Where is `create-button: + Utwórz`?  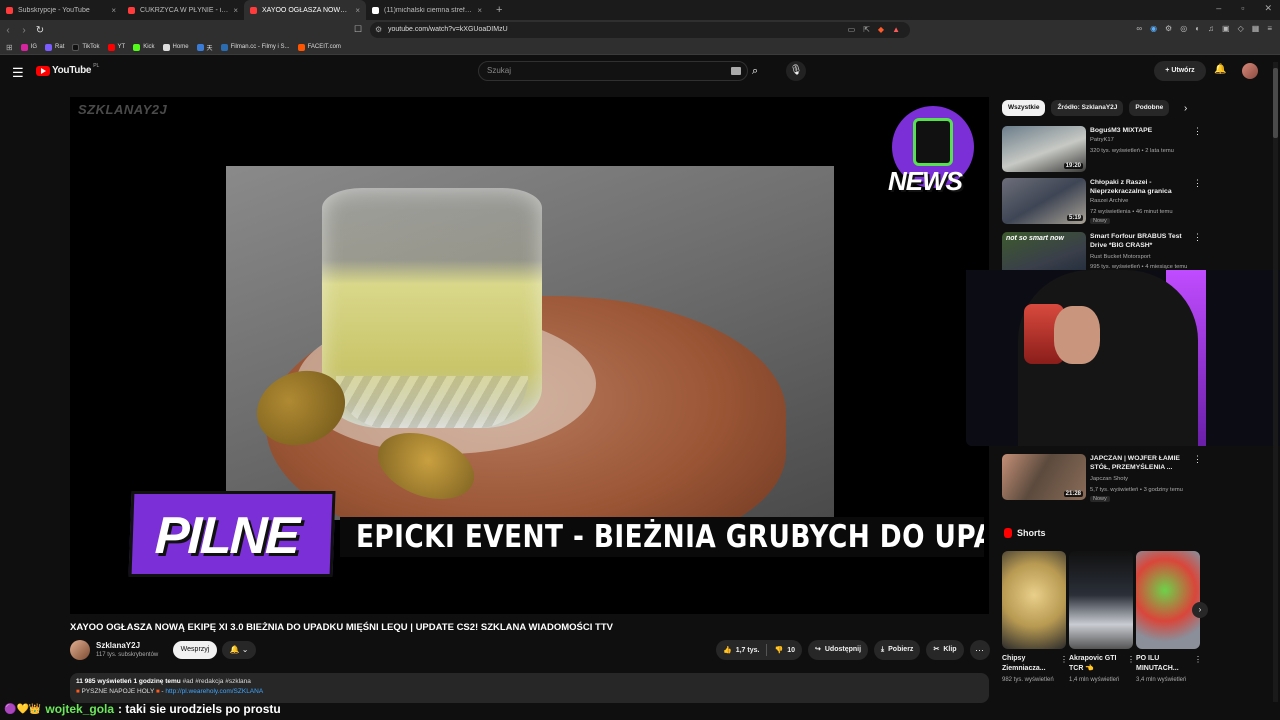
create-button: + Utwórz is located at coordinates (1180, 71).